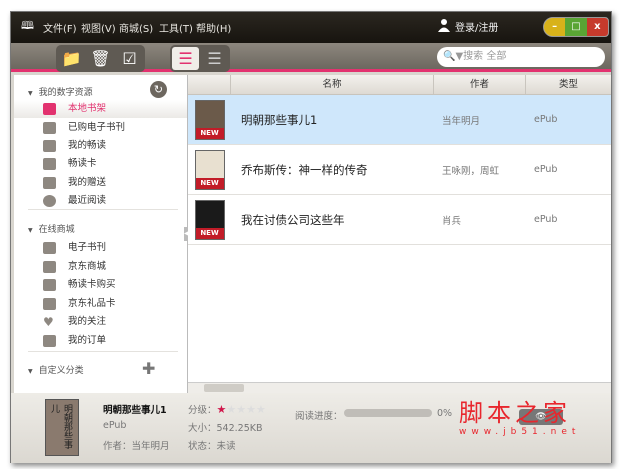 This screenshot has width=622, height=469. I want to click on minimize-button: –, so click(555, 27).